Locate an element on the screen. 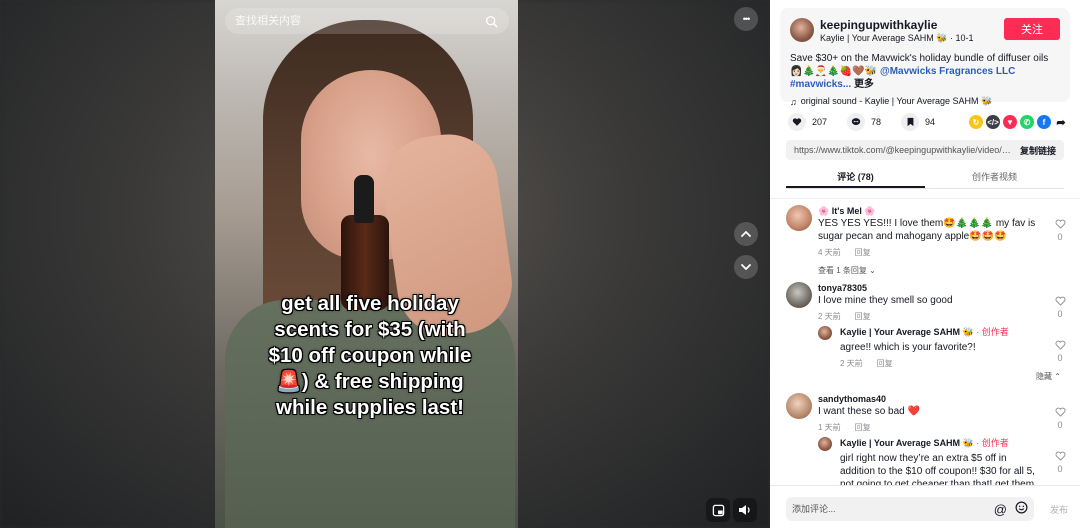  search-icon is located at coordinates (491, 21).